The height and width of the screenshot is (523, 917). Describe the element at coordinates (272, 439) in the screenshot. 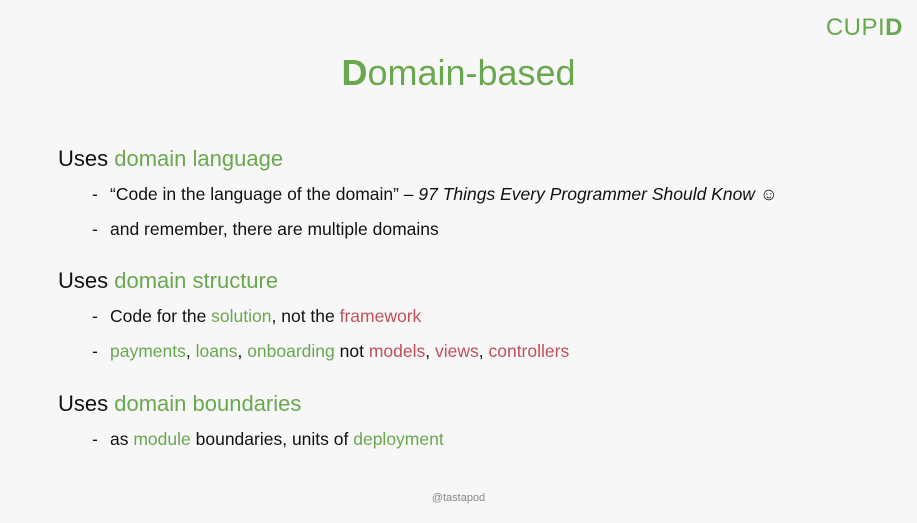

I see `bullet-text: boundaries, units of` at that location.